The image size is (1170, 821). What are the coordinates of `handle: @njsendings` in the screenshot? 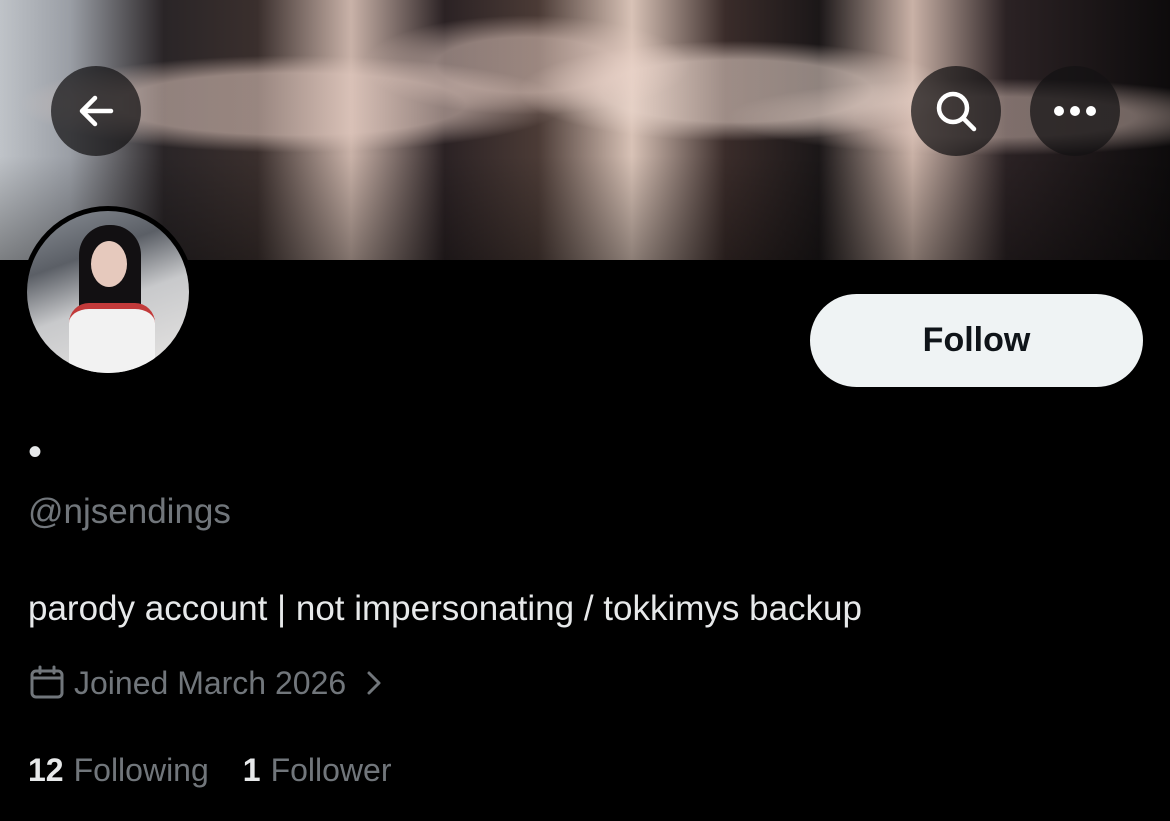 It's located at (129, 511).